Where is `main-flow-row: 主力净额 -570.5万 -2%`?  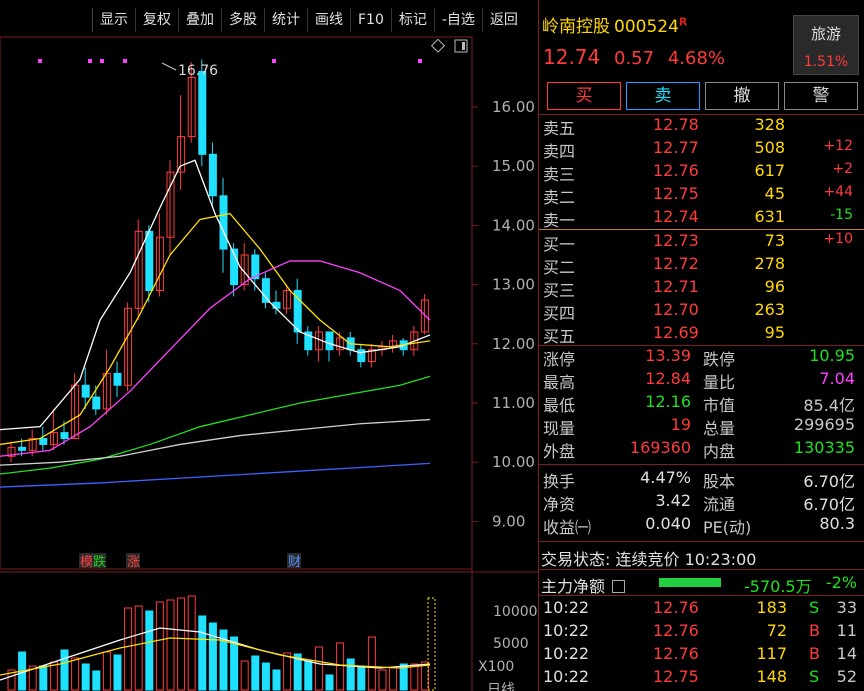 main-flow-row: 主力净额 -570.5万 -2% is located at coordinates (701, 584).